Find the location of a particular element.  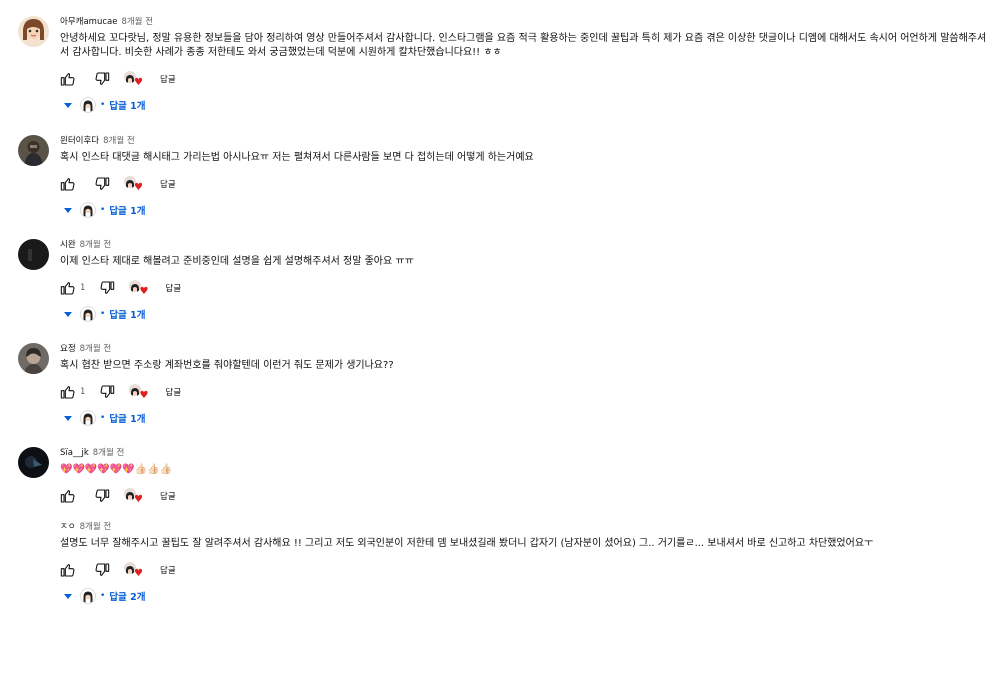

comment-author: ㅈㅇ is located at coordinates (68, 527).